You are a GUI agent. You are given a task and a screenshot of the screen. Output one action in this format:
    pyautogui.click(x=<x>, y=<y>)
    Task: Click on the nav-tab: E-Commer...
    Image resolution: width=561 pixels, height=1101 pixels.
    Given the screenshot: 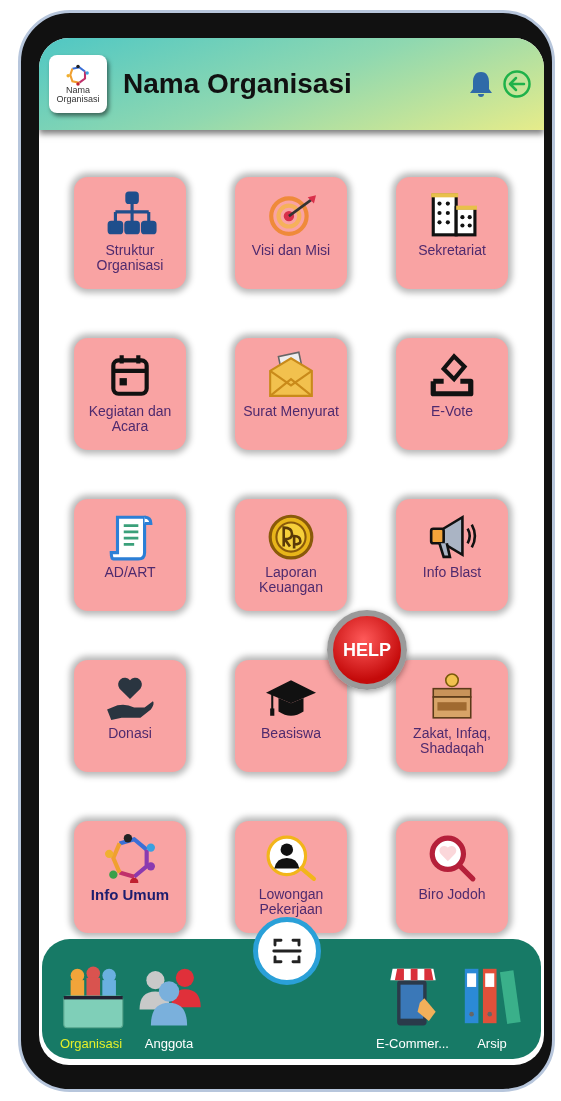 What is the action you would take?
    pyautogui.click(x=412, y=1006)
    